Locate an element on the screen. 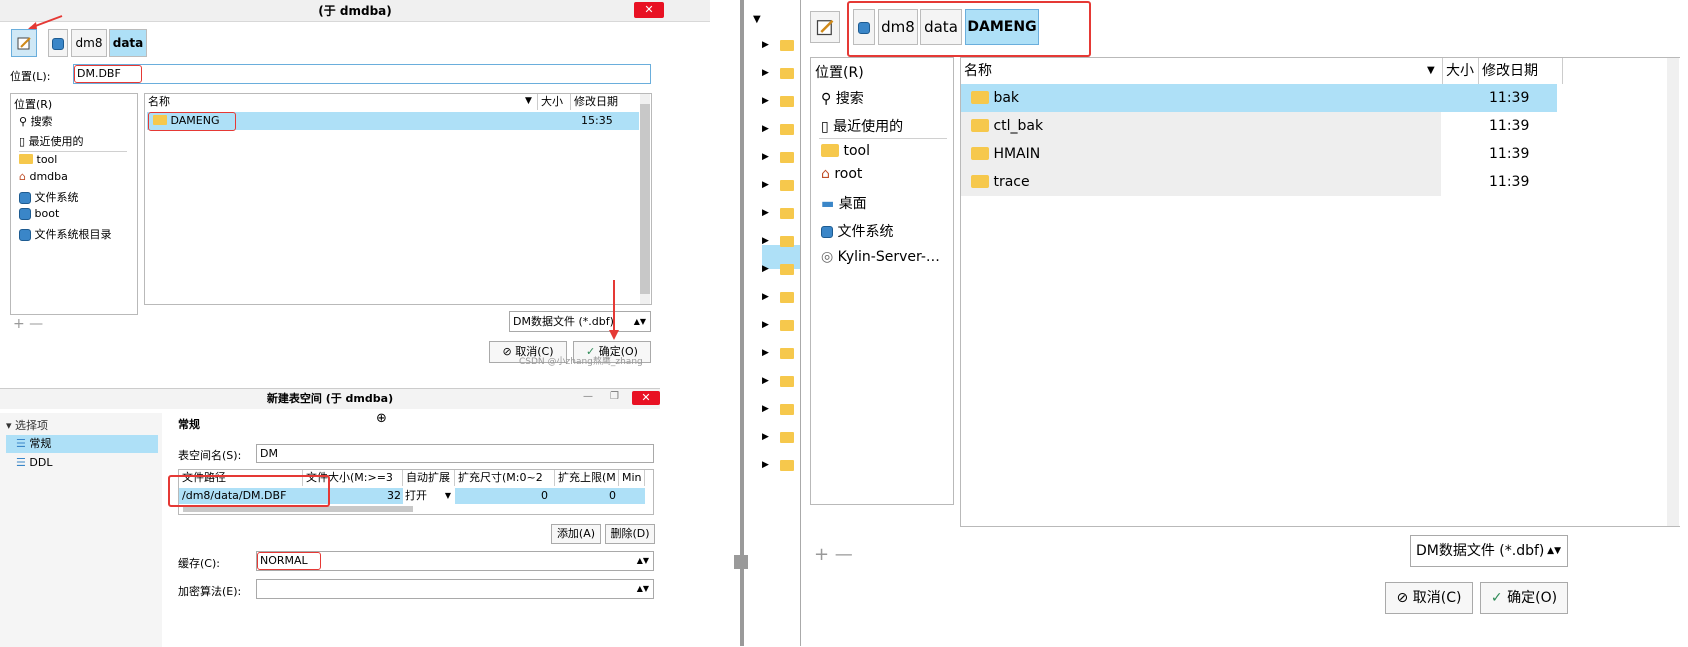 This screenshot has height=647, width=1688. dropdown-icon: ▼ is located at coordinates (447, 495).